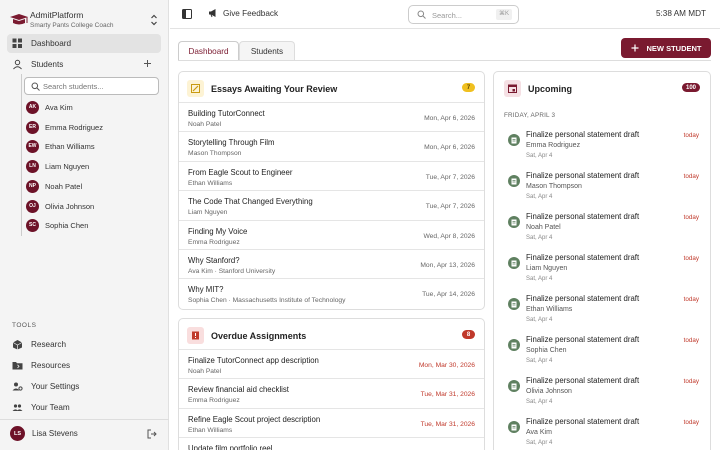 The height and width of the screenshot is (450, 720). Describe the element at coordinates (447, 424) in the screenshot. I see `assignment-due-date: Tue, Mar 31, 2026` at that location.